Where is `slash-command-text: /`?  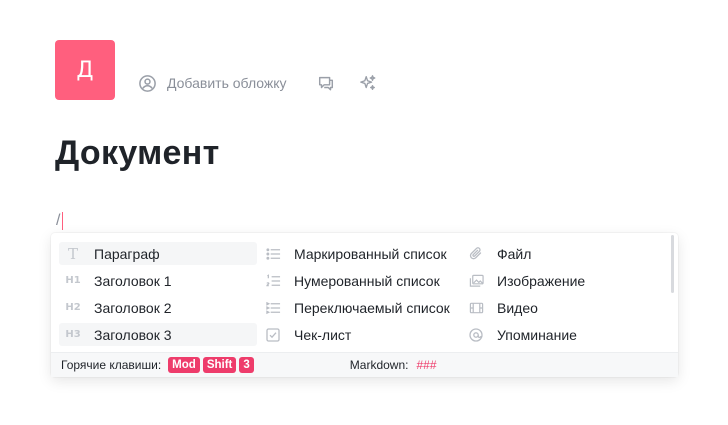
slash-command-text: / is located at coordinates (58, 220).